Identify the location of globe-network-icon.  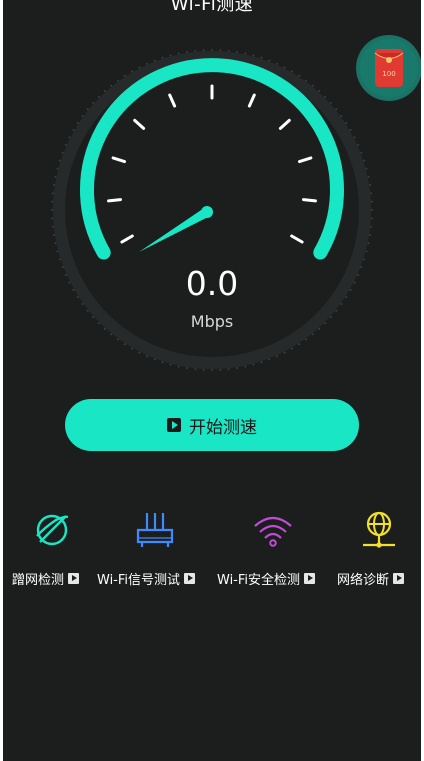
(379, 530).